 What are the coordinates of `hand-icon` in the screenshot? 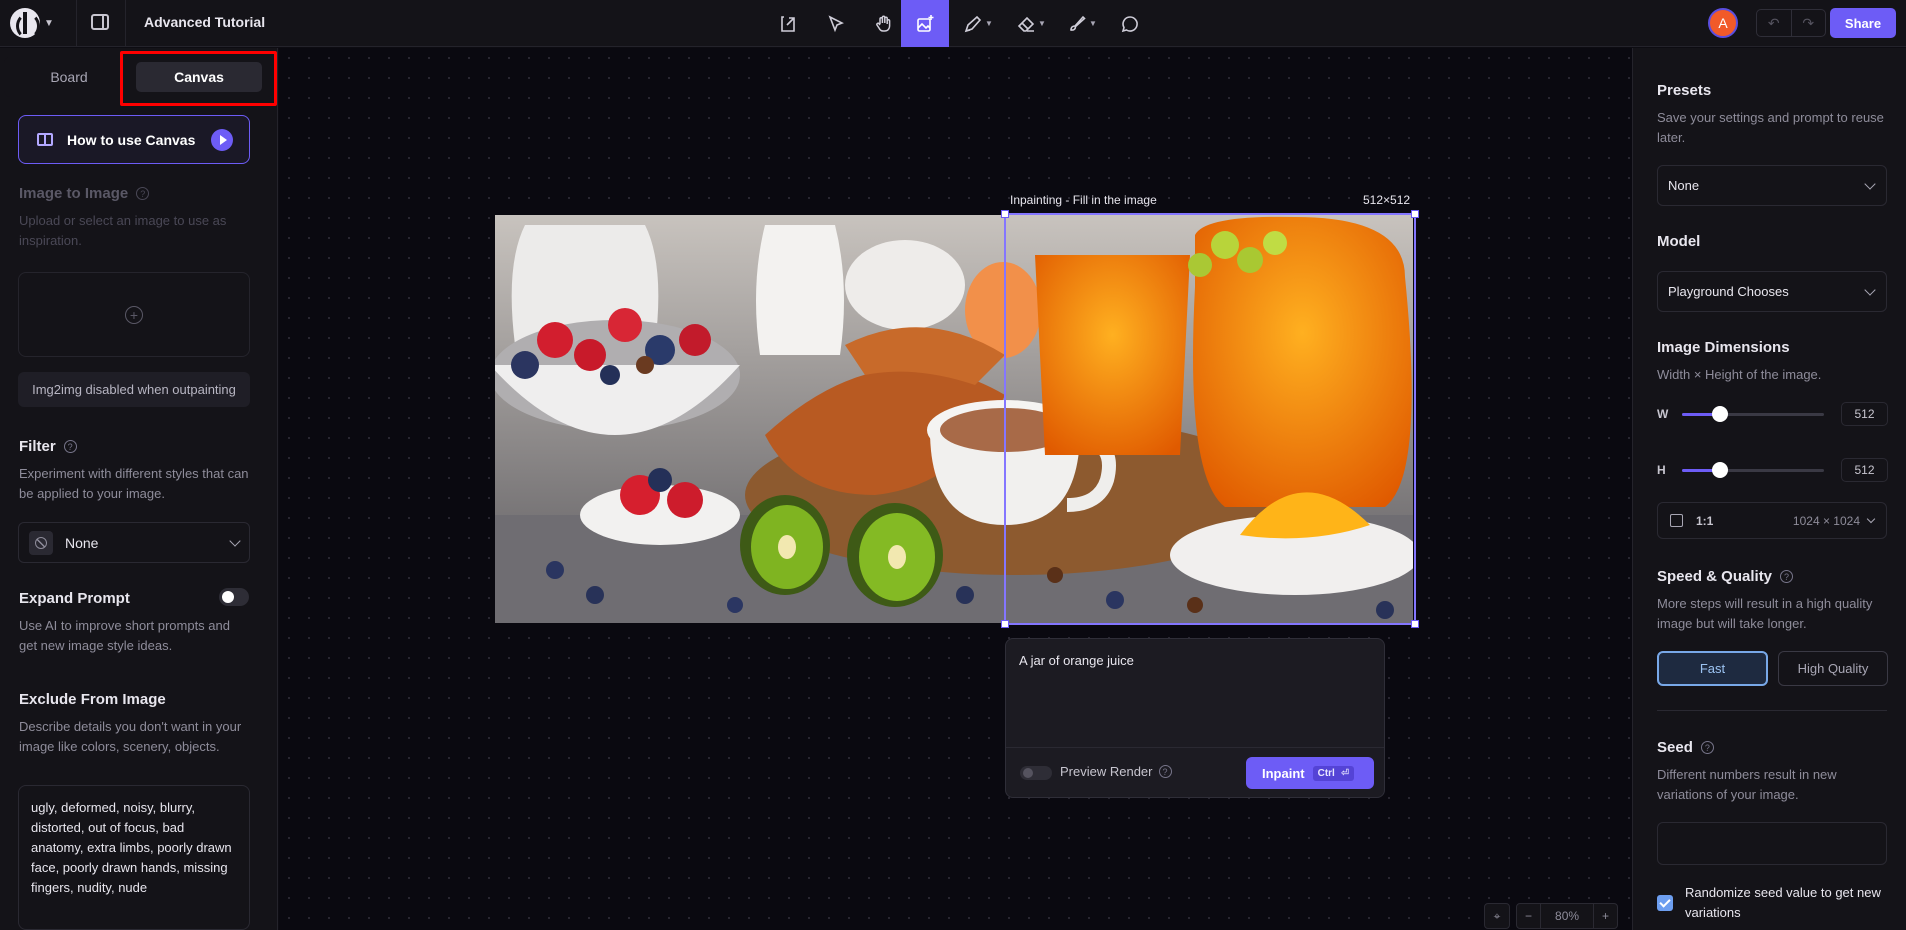 It's located at (883, 23).